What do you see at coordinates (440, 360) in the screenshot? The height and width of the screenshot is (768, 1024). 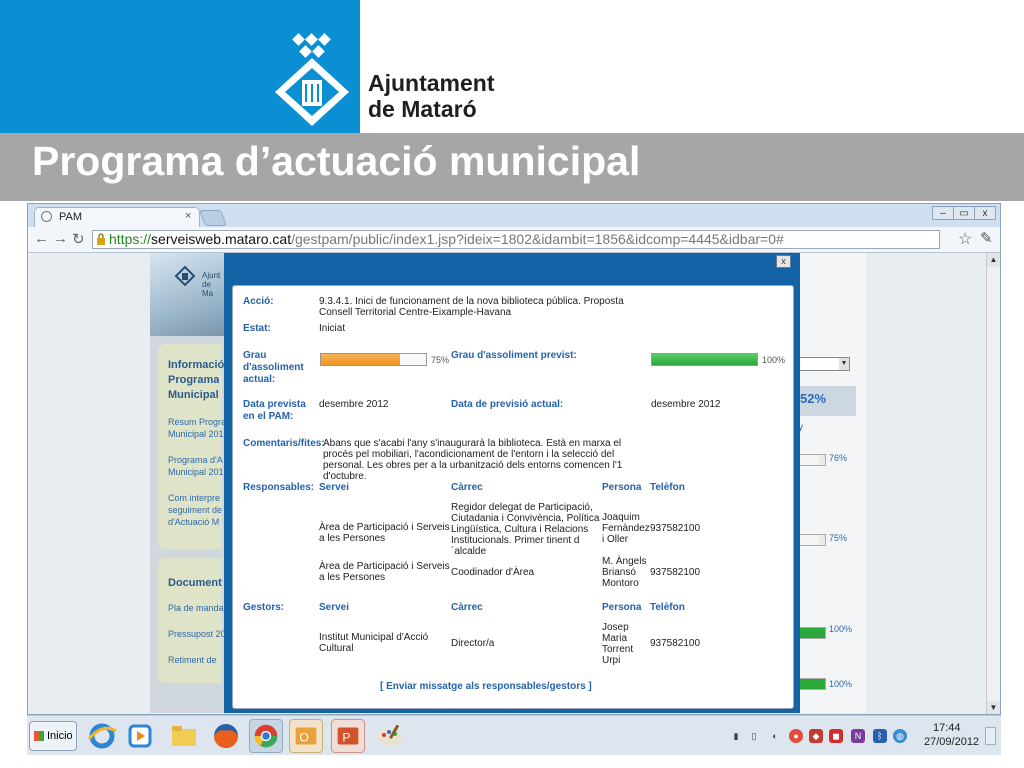 I see `grau-actual-pct: 75%` at bounding box center [440, 360].